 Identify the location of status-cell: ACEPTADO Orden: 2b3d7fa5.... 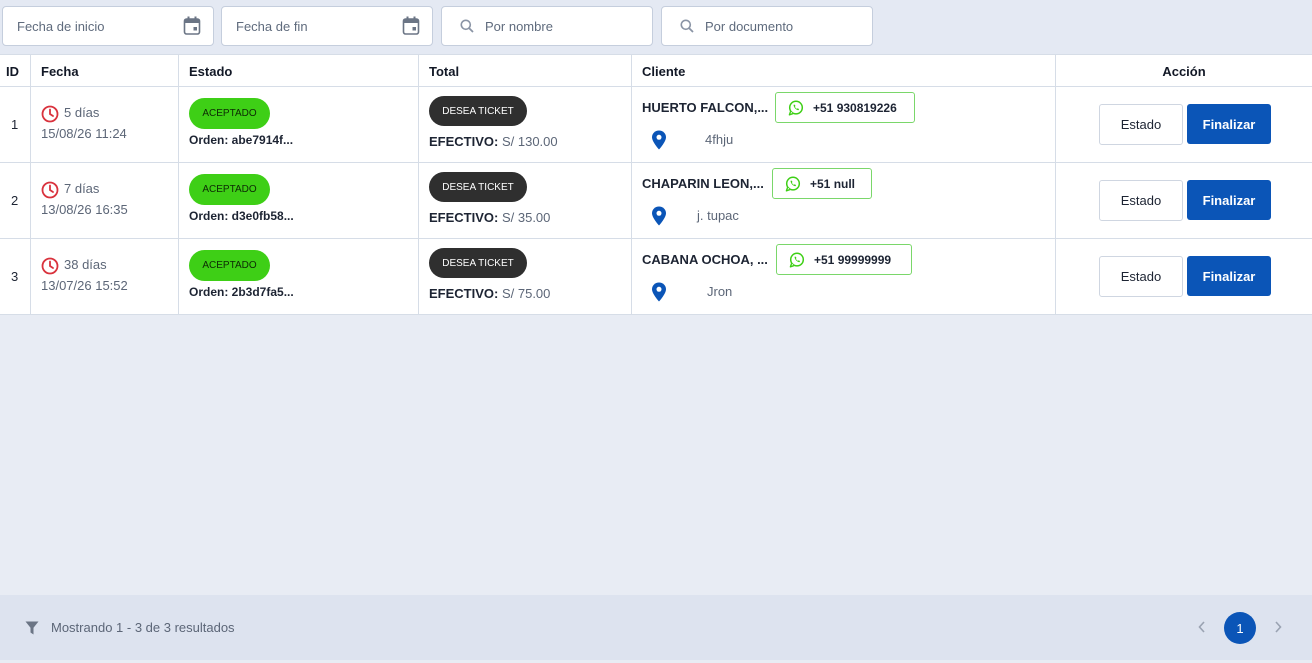
(299, 276).